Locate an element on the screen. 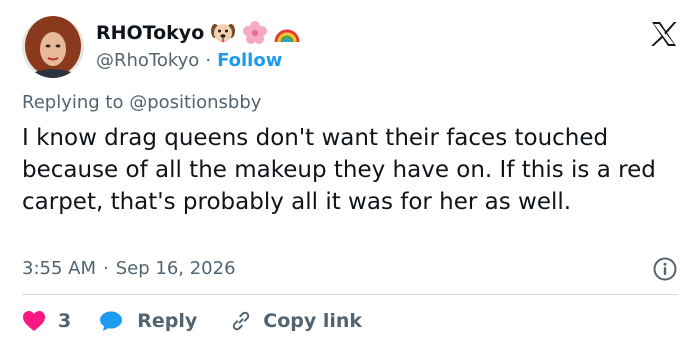 The image size is (700, 348). author-name-row: RHOTokyo is located at coordinates (198, 33).